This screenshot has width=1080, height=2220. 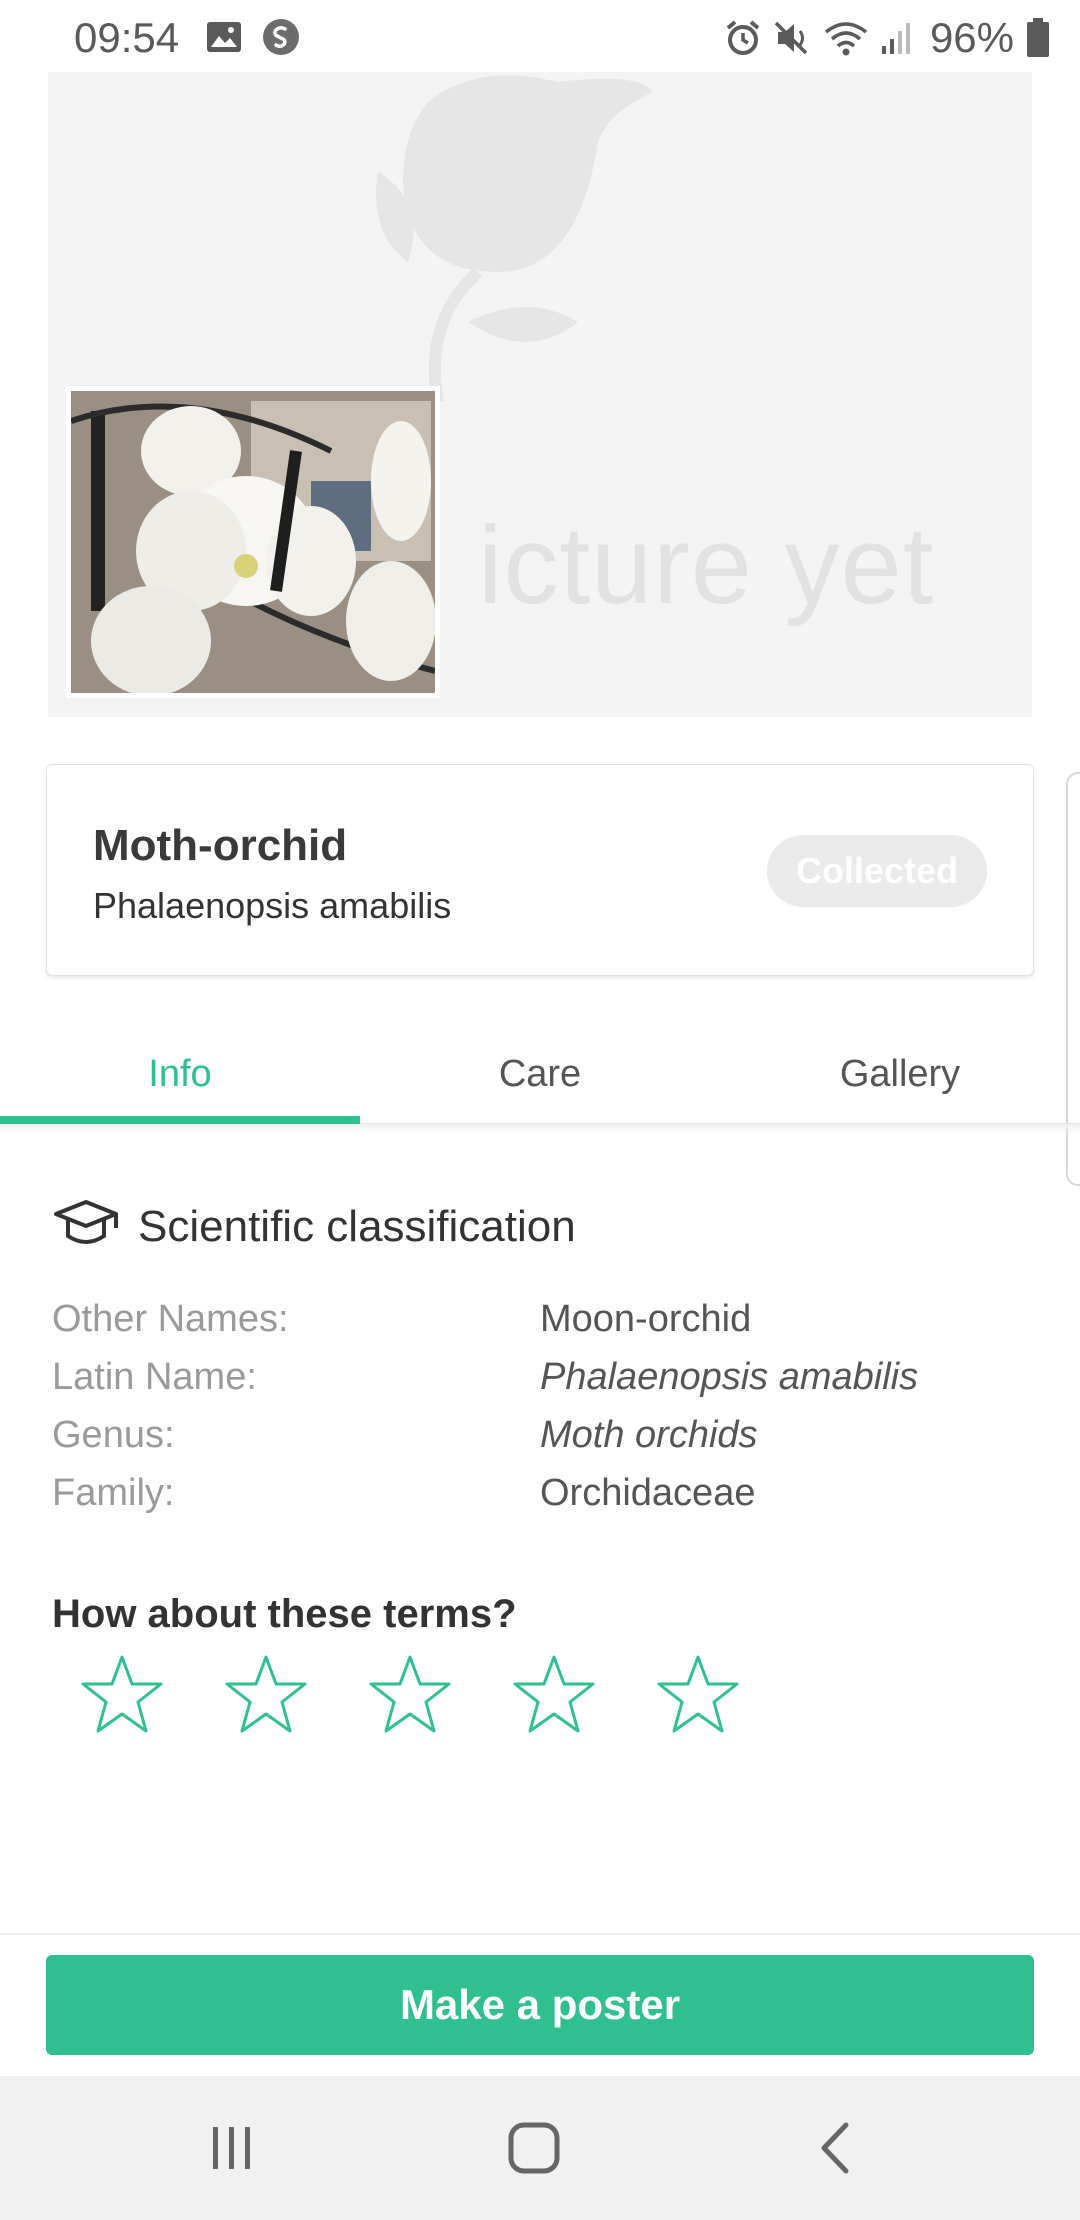 What do you see at coordinates (793, 38) in the screenshot?
I see `mute-icon` at bounding box center [793, 38].